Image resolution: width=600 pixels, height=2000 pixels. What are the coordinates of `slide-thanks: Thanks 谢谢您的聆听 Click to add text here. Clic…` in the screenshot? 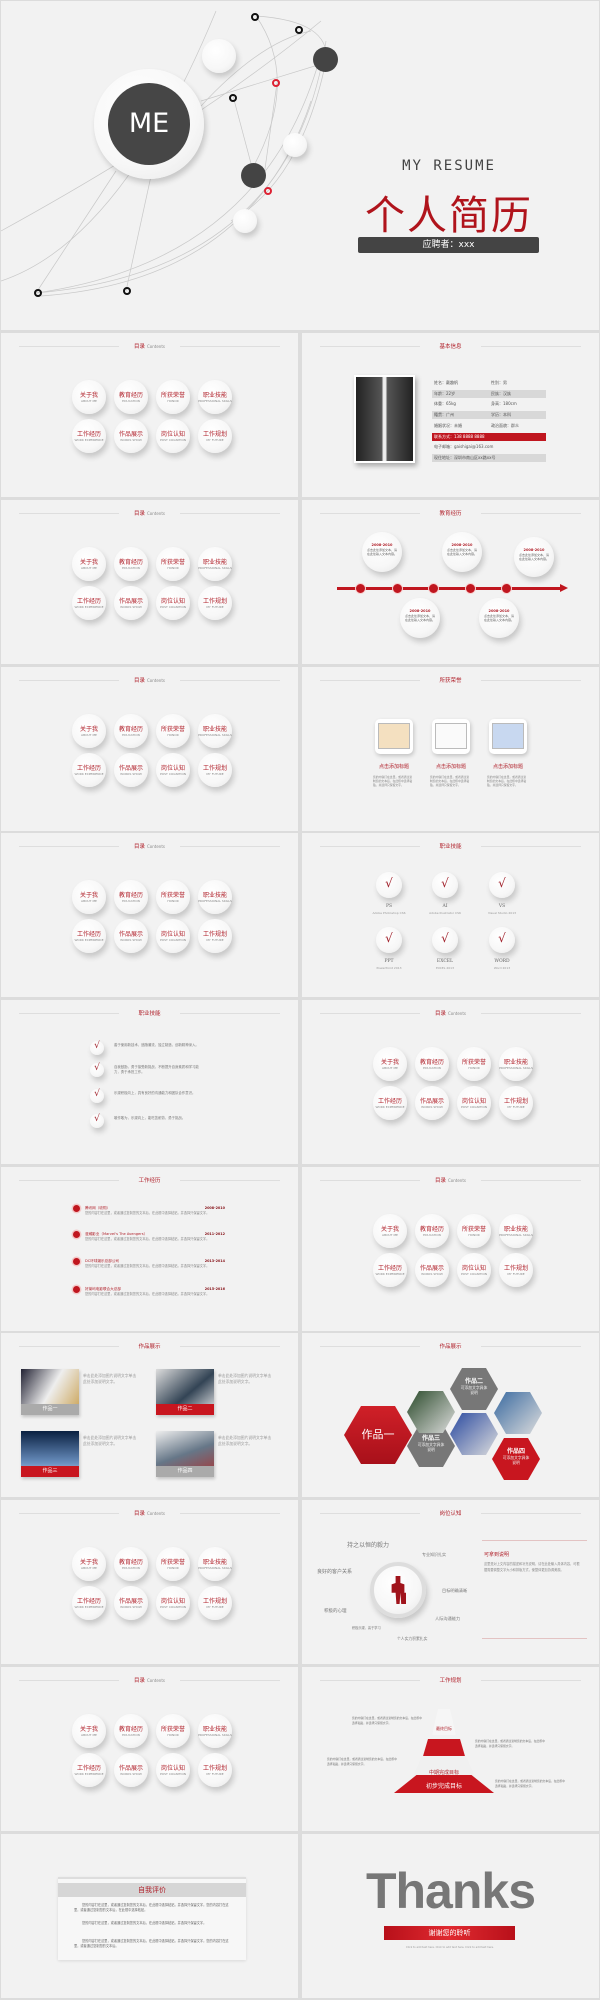 It's located at (450, 1916).